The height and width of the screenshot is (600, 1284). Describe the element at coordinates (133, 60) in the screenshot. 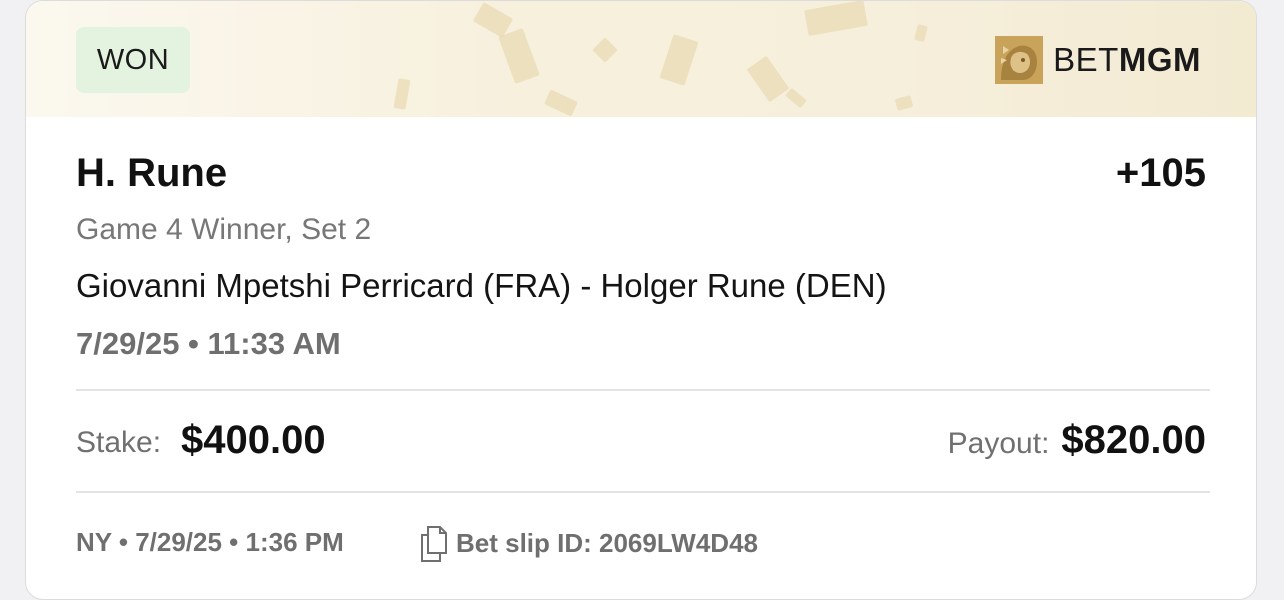

I see `status-badge: WON` at that location.